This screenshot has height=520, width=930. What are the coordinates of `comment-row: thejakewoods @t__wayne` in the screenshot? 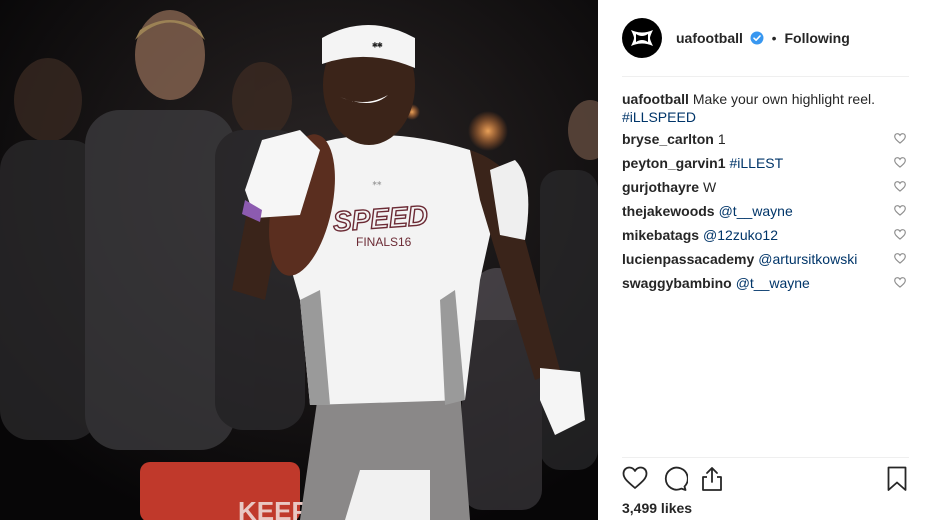 It's located at (766, 214).